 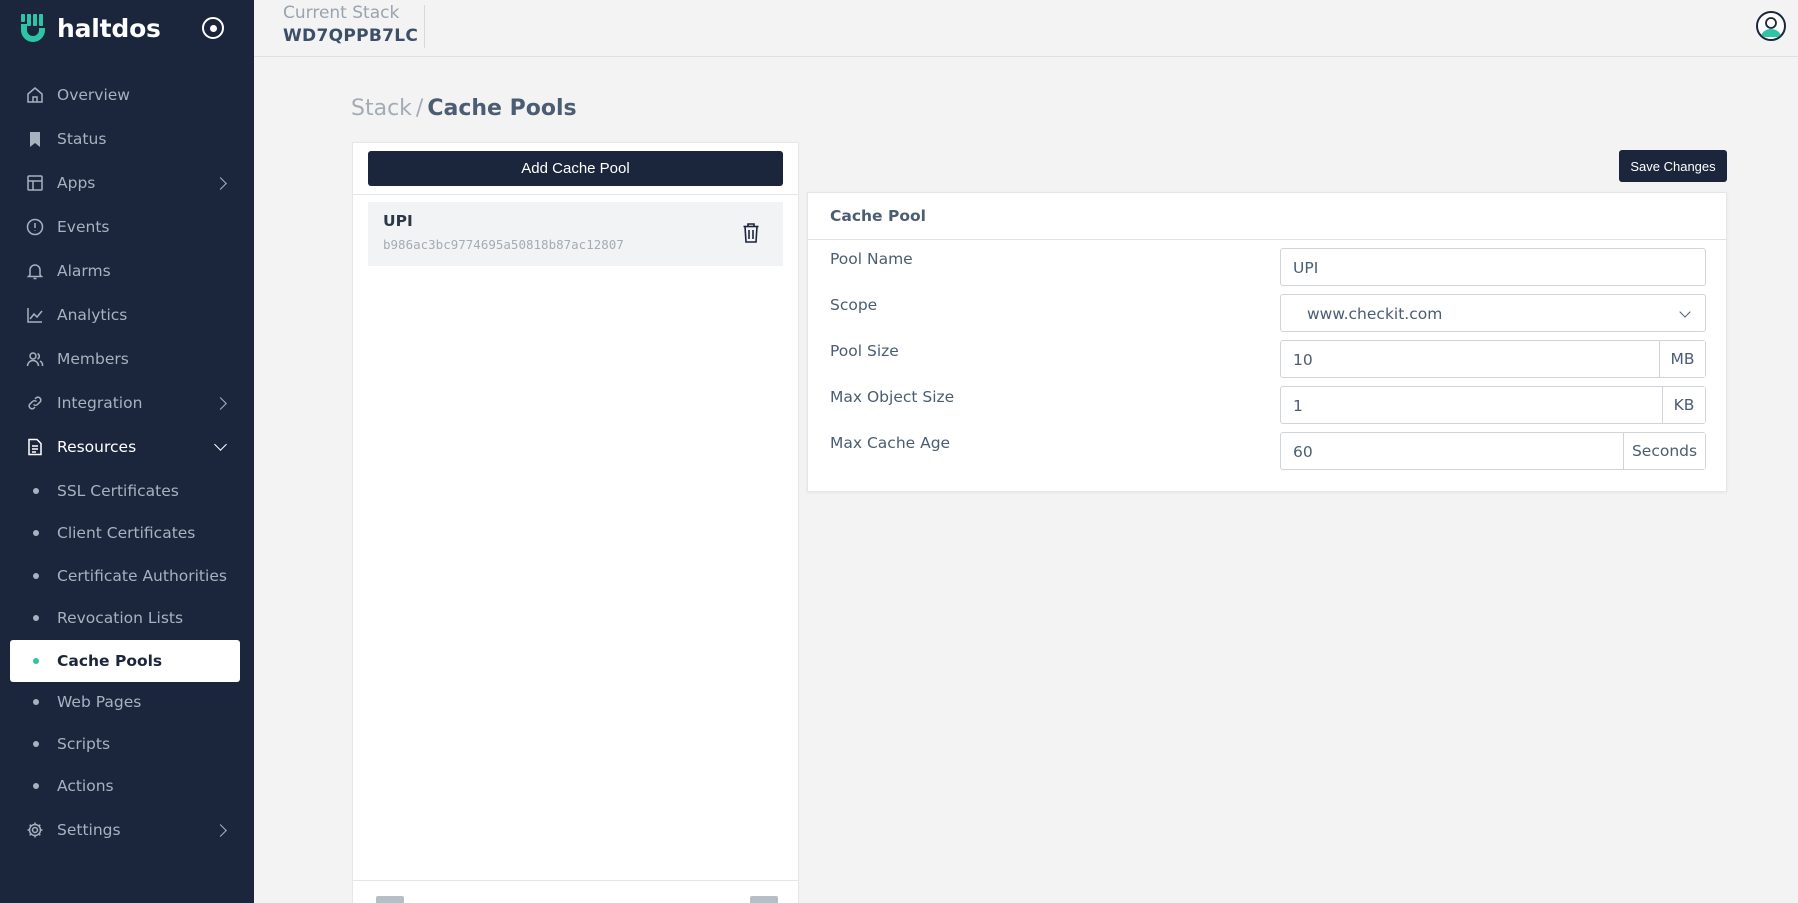 I want to click on sidebar-item-integration: Integration, so click(x=127, y=403).